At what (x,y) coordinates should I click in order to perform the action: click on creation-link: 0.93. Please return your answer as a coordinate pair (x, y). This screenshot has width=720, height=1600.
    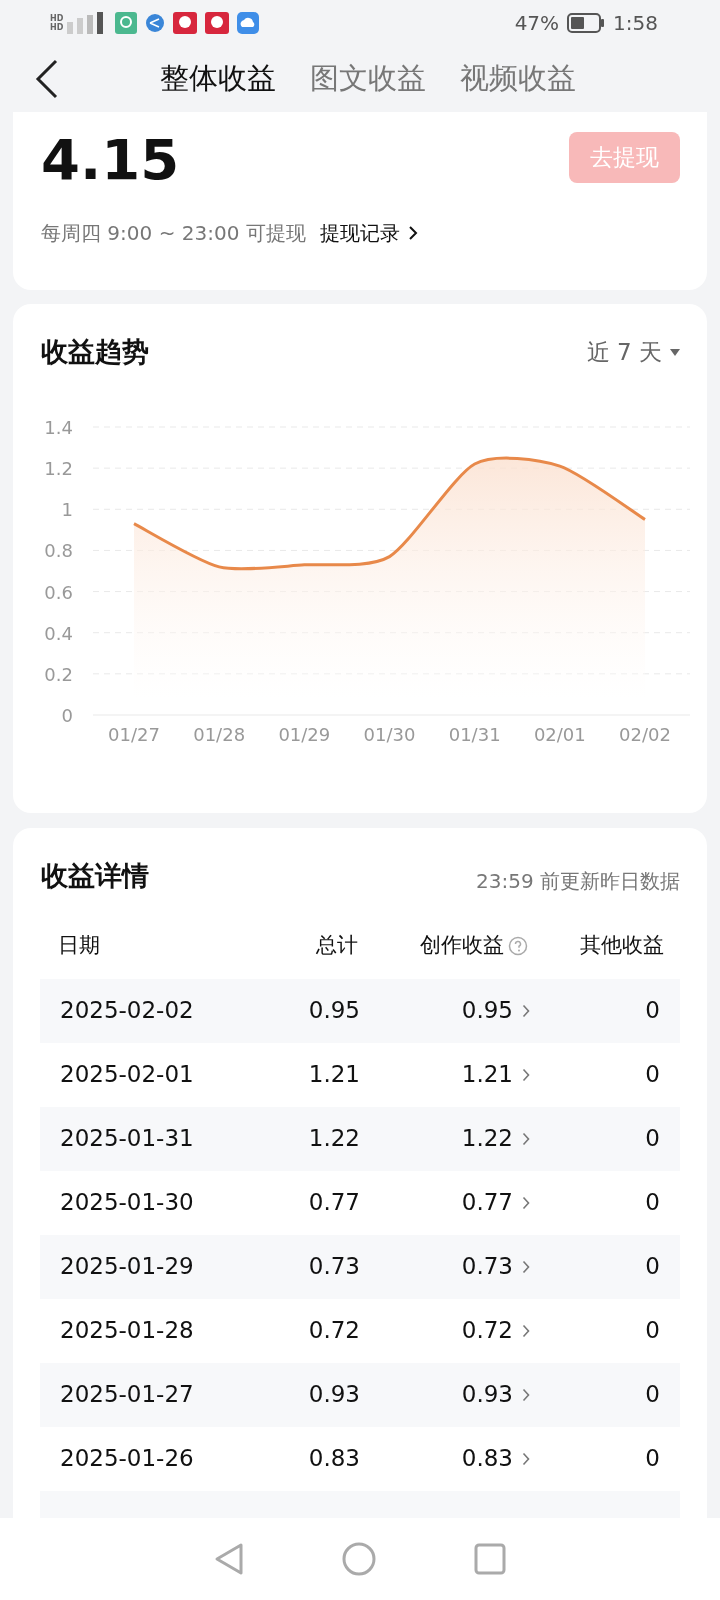
    Looking at the image, I should click on (495, 1394).